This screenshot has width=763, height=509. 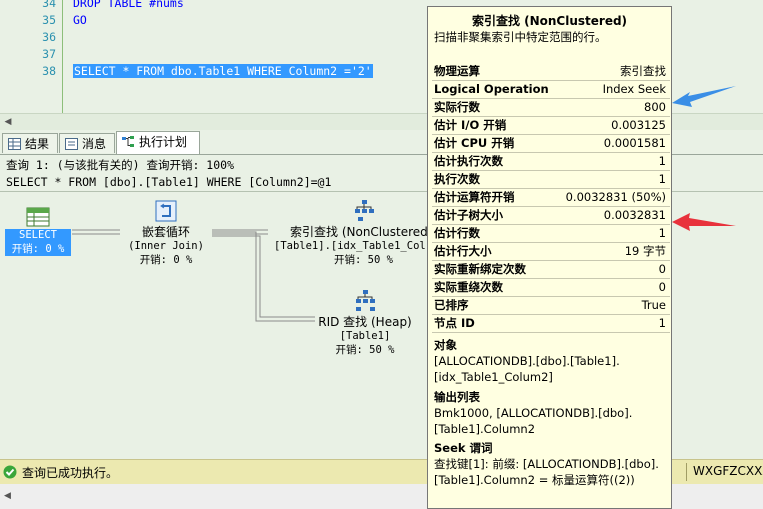 I want to click on line-number: 36, so click(x=49, y=37).